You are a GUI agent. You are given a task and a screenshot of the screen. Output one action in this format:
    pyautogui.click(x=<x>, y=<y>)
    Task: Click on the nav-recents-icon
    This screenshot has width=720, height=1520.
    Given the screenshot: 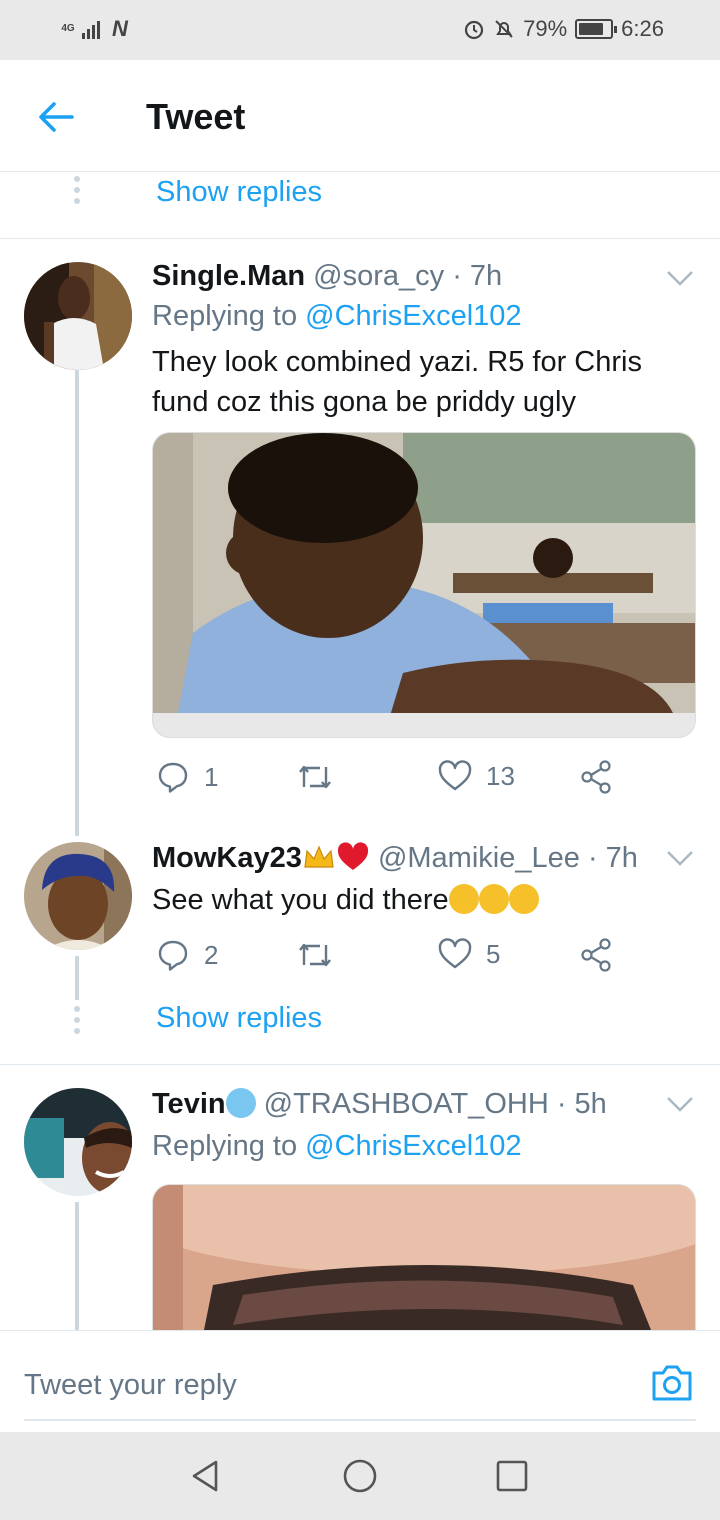 What is the action you would take?
    pyautogui.click(x=512, y=1476)
    